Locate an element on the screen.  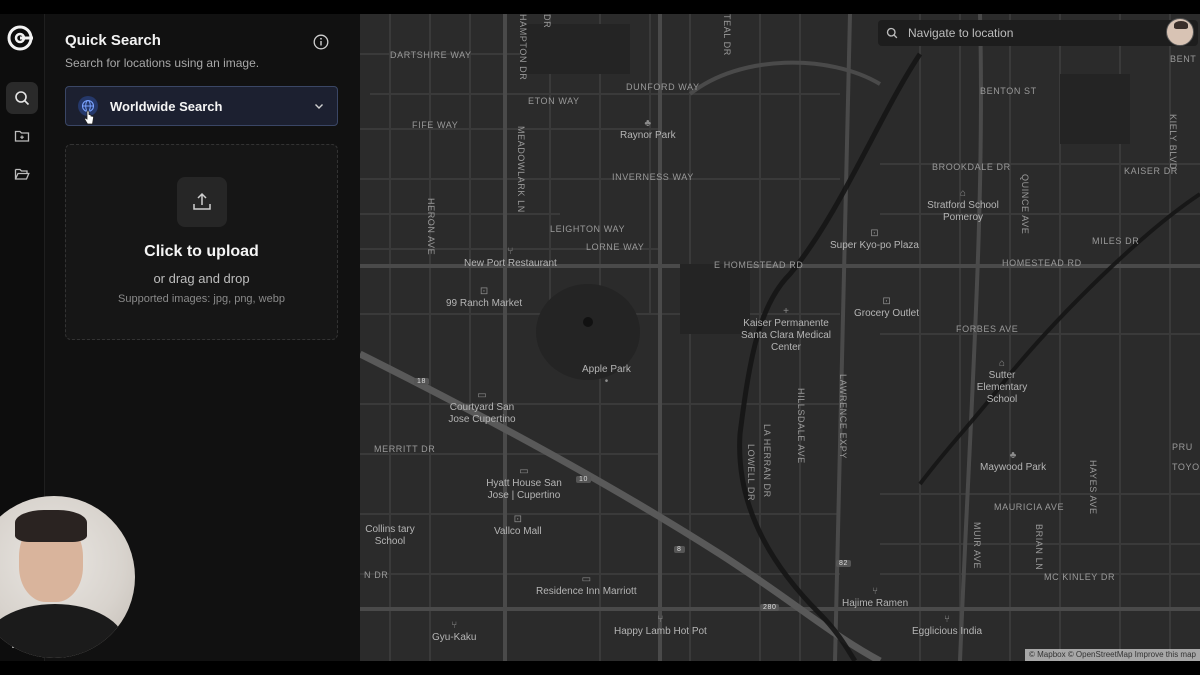
street-label: DUNFORD WAY is located at coordinates (663, 87).